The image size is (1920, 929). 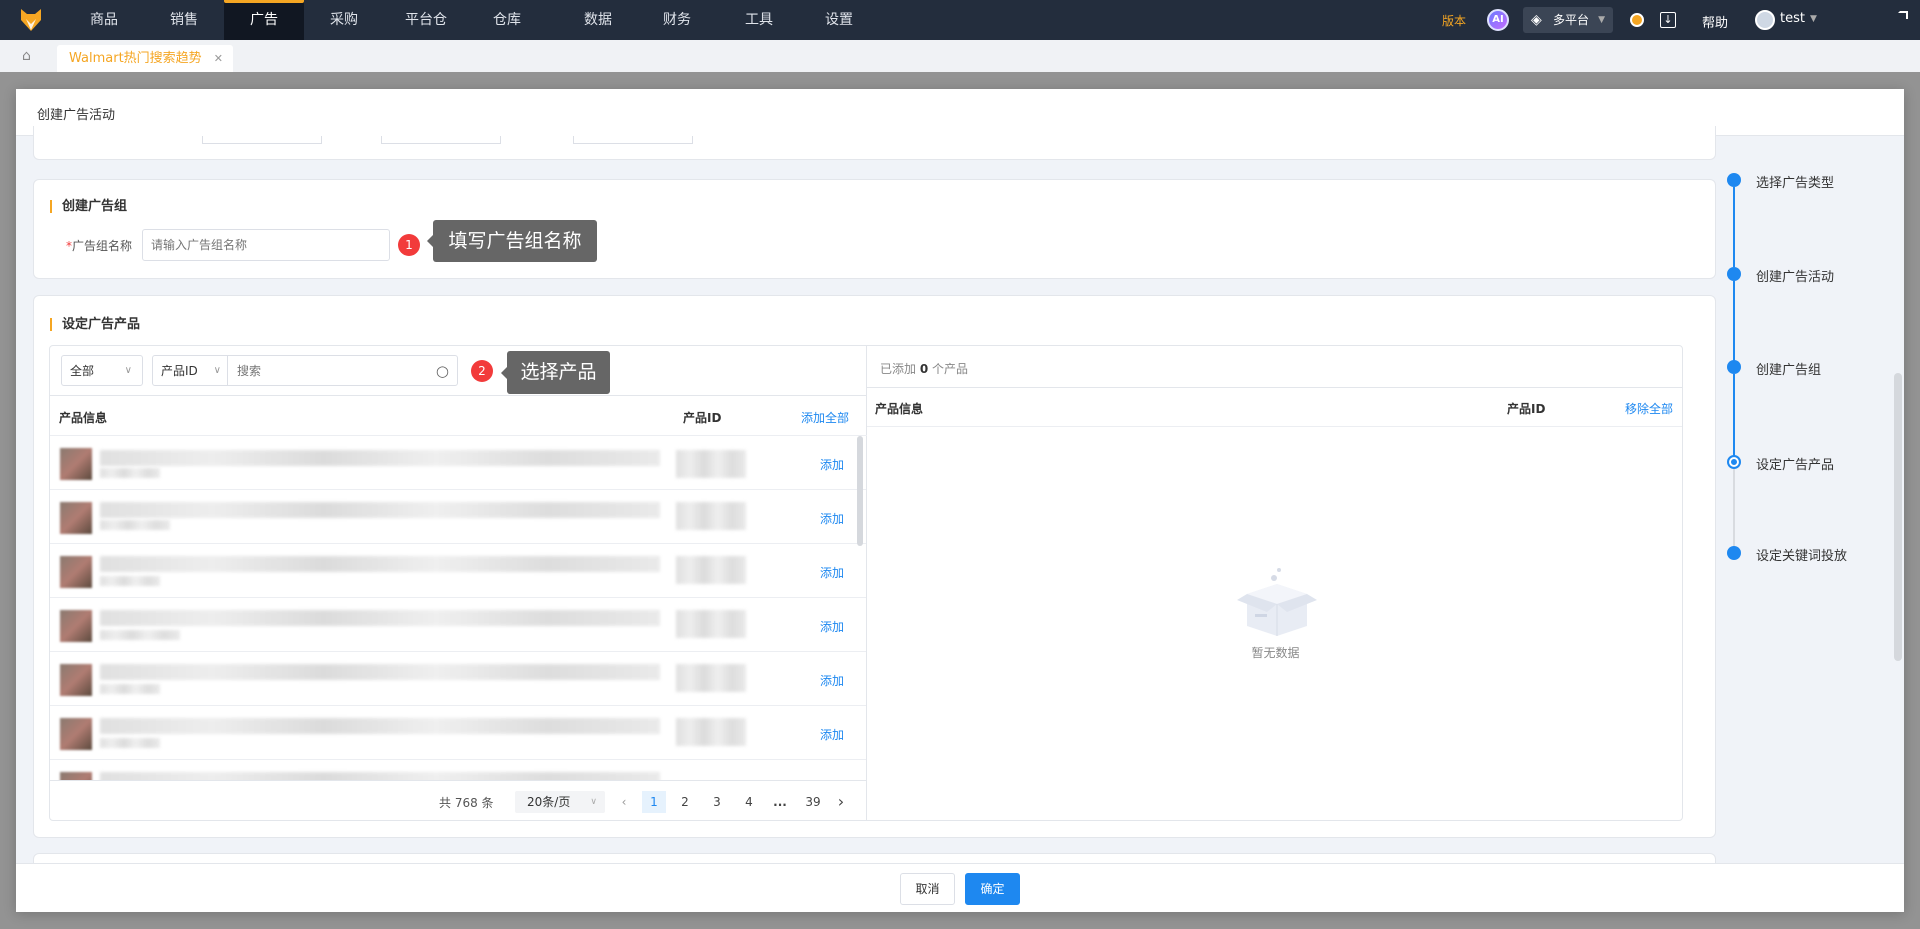 What do you see at coordinates (344, 20) in the screenshot?
I see `nav-item-purchase: 采购` at bounding box center [344, 20].